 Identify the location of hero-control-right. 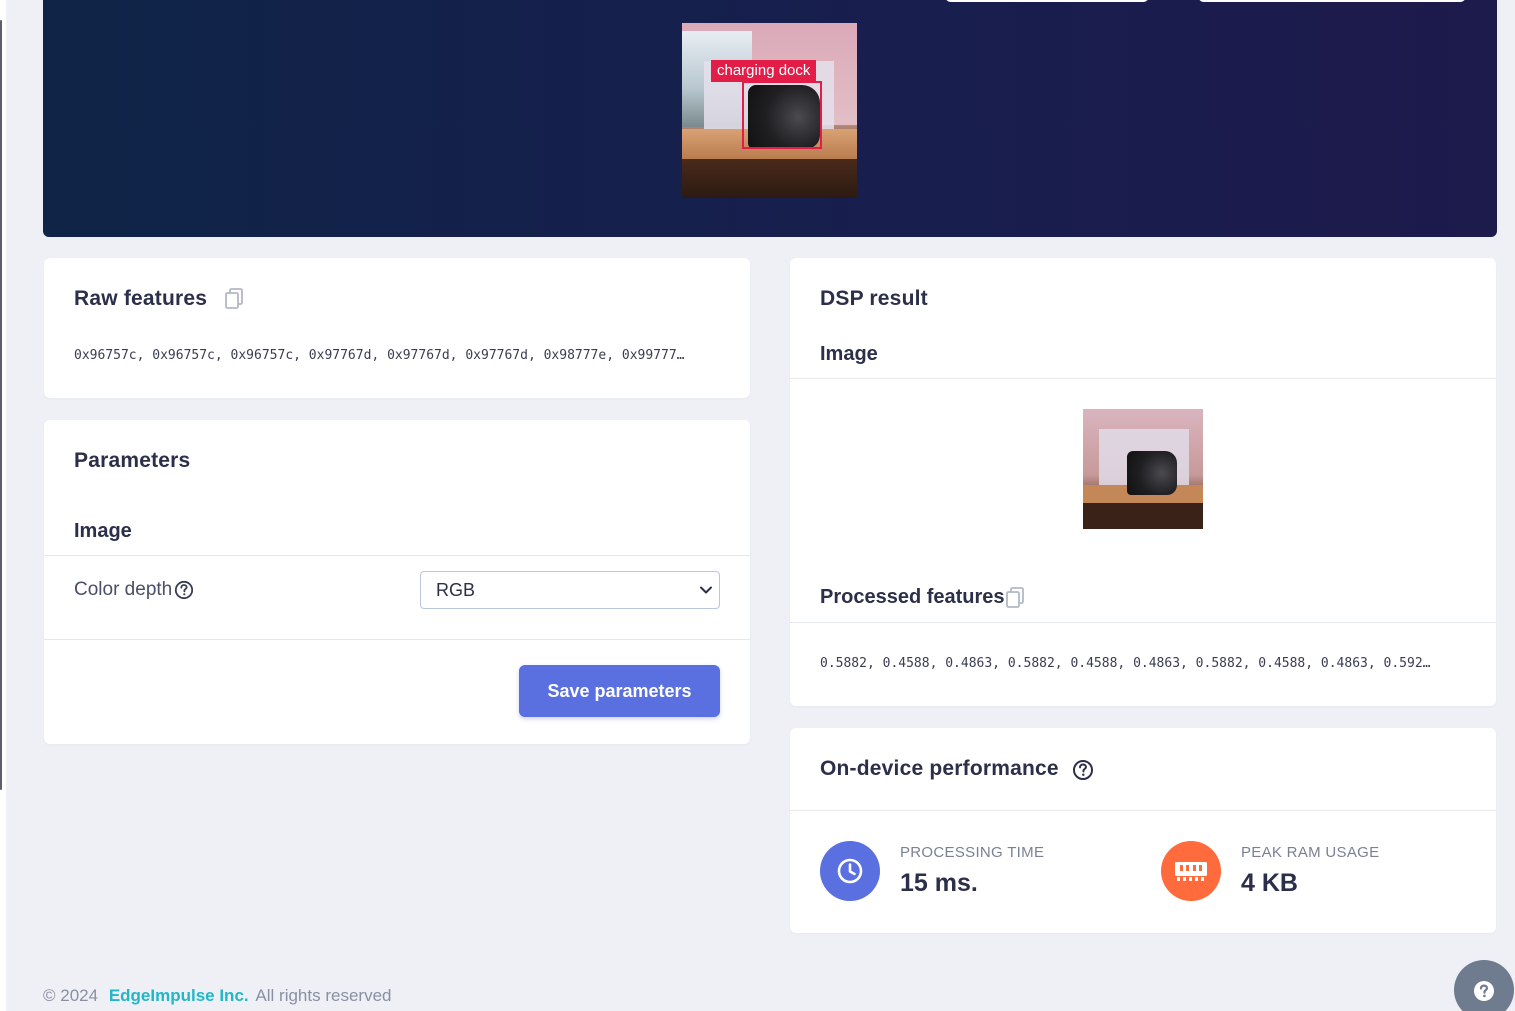
(1332, 1).